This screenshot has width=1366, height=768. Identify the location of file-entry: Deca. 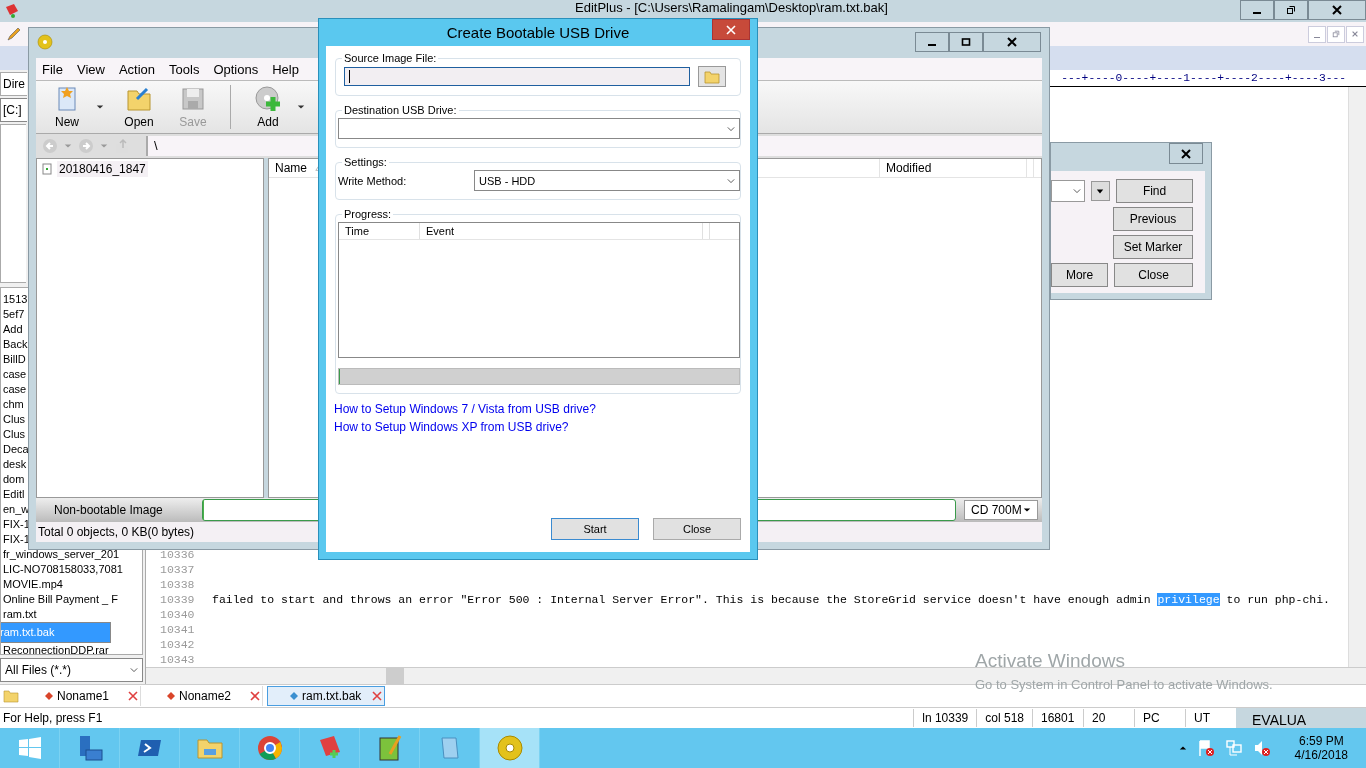
(15, 449).